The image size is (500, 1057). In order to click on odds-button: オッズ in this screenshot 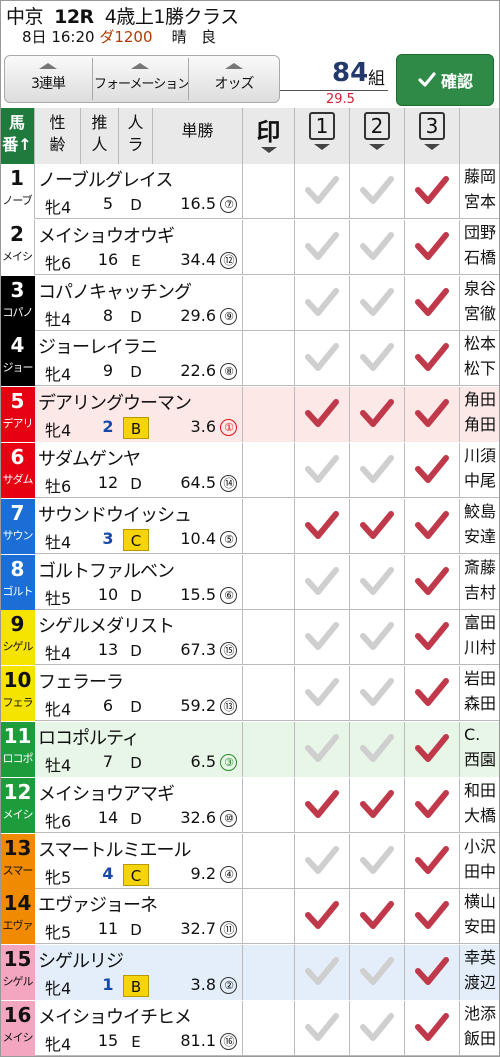, I will do `click(234, 79)`.